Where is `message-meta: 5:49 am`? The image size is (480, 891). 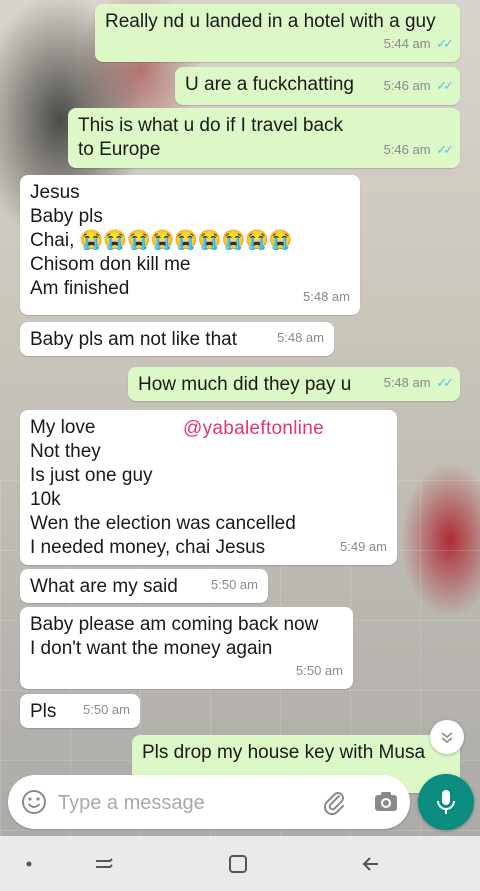
message-meta: 5:49 am is located at coordinates (363, 547).